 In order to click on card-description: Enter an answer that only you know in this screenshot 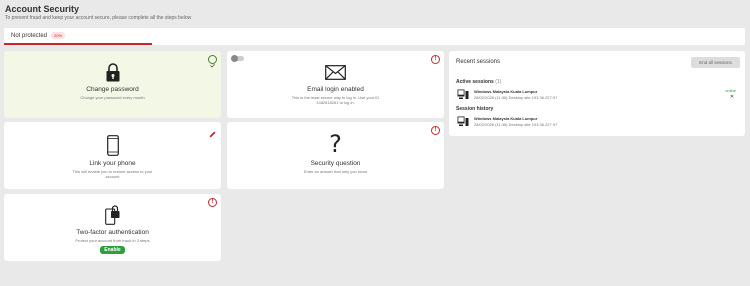, I will do `click(335, 171)`.